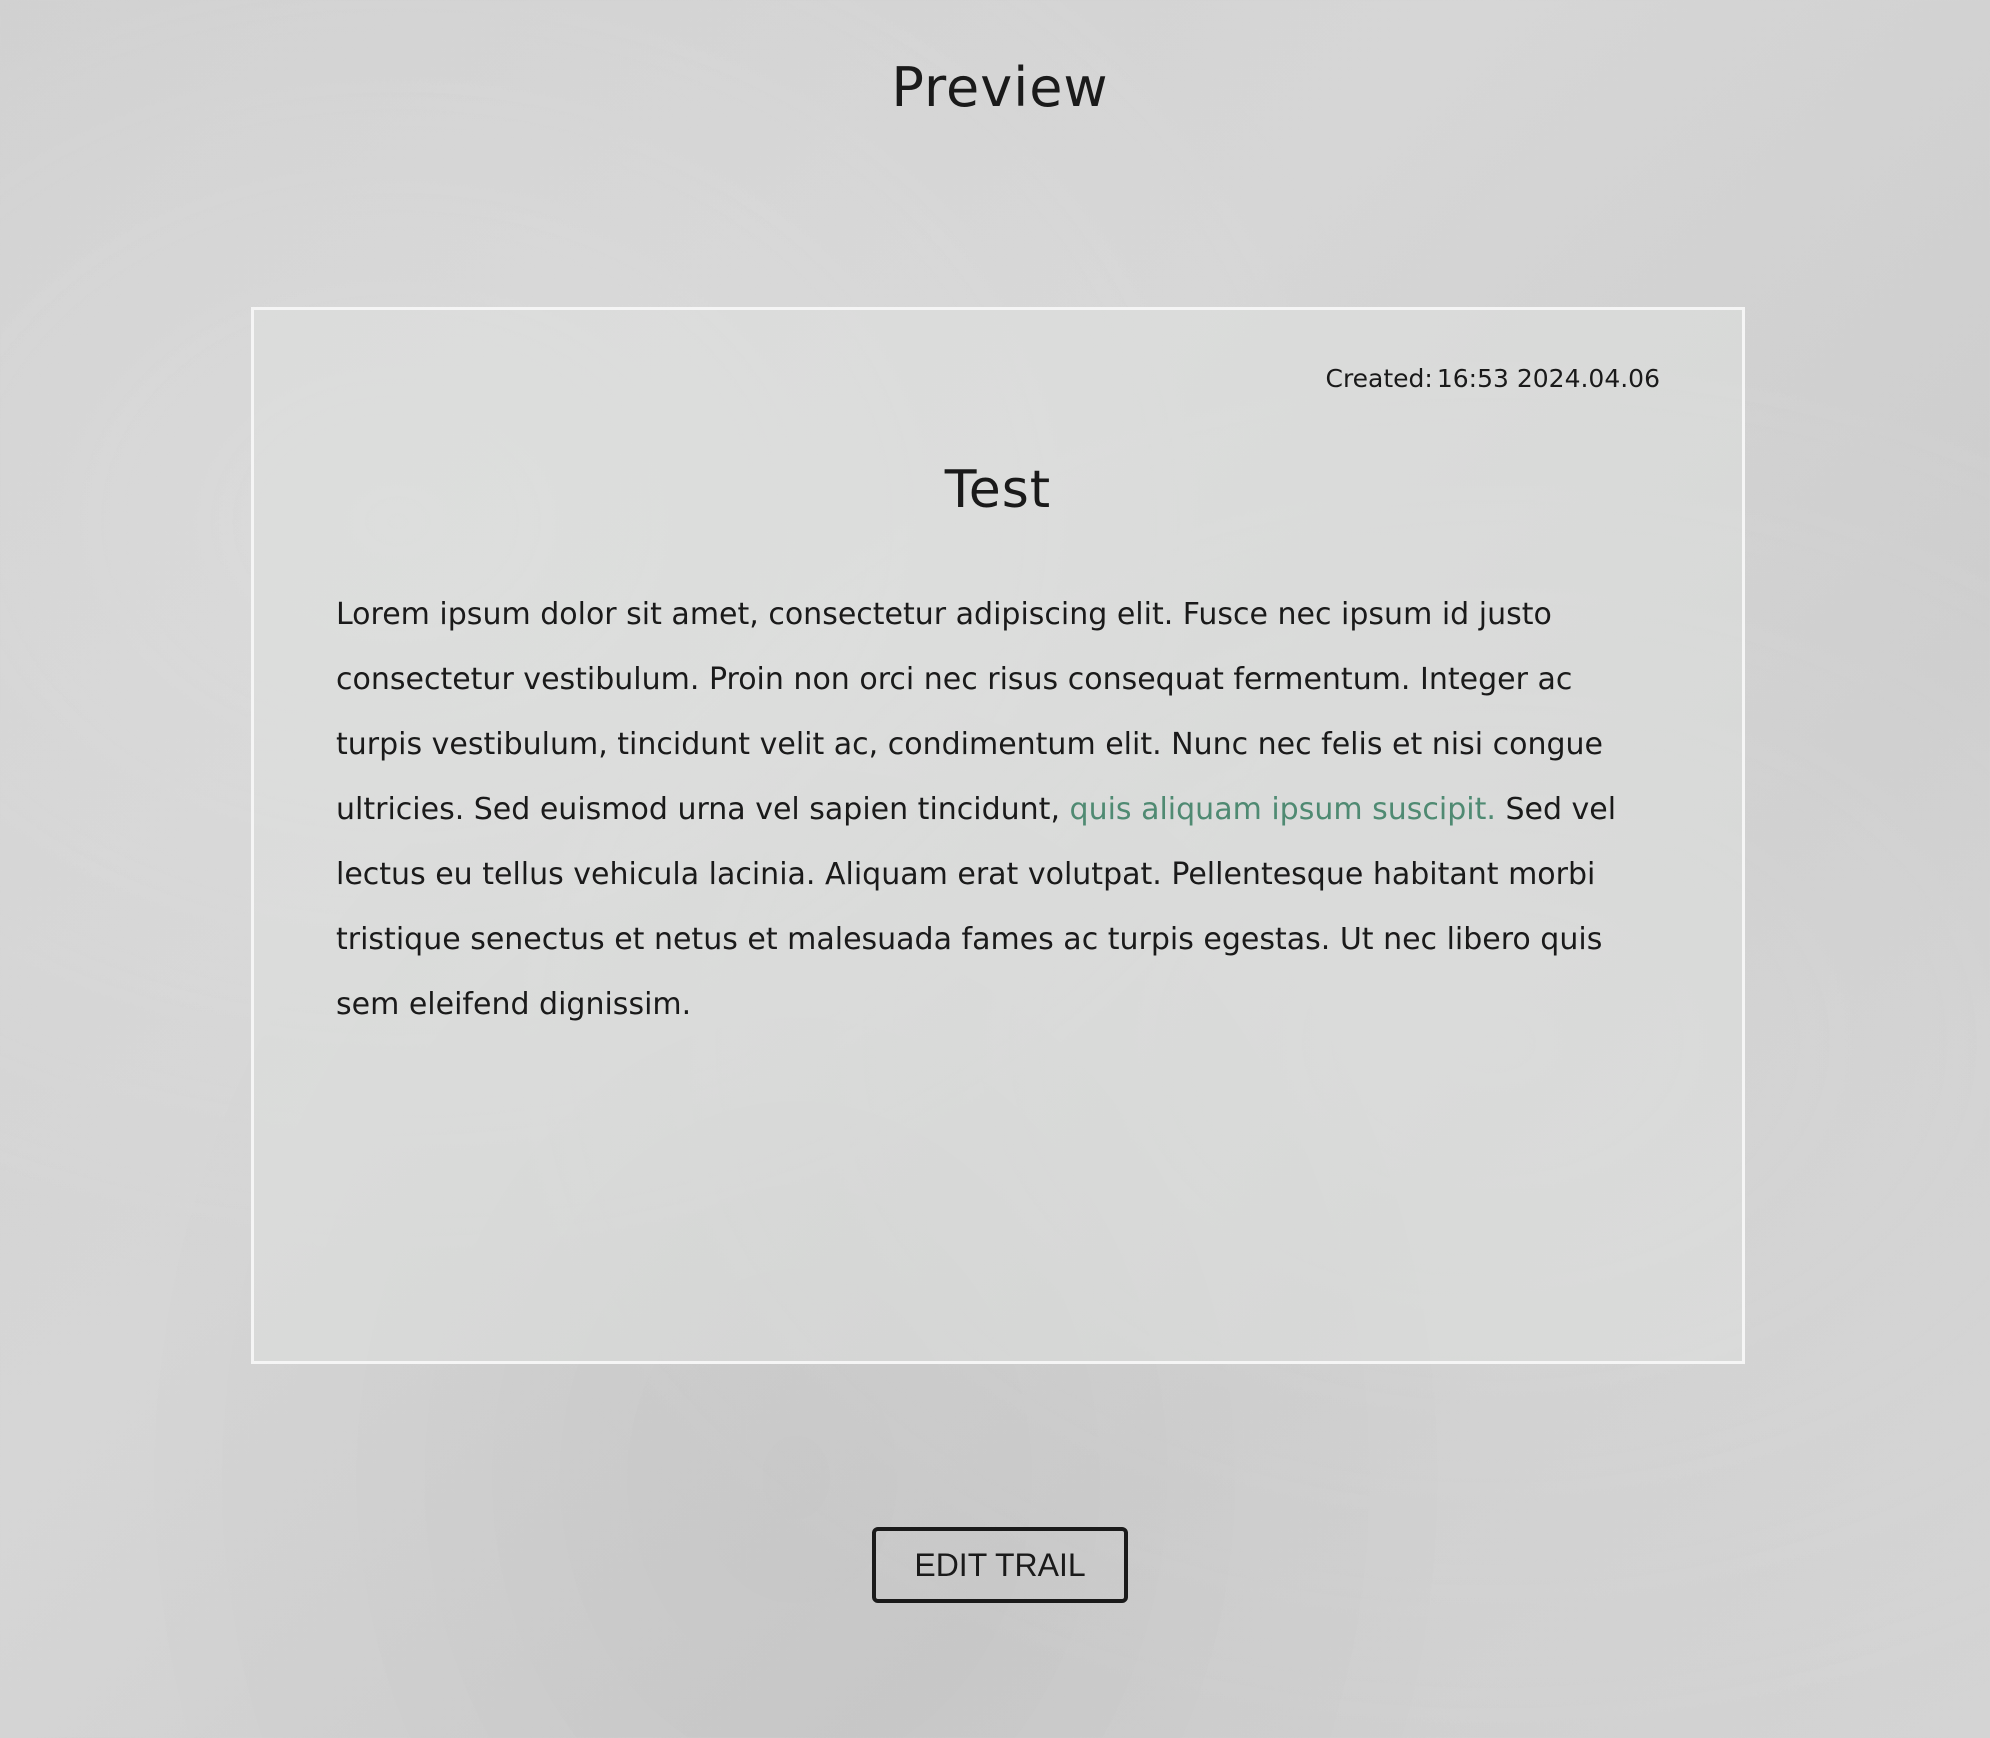 Image resolution: width=1990 pixels, height=1738 pixels. What do you see at coordinates (1000, 87) in the screenshot?
I see `page-title: Preview` at bounding box center [1000, 87].